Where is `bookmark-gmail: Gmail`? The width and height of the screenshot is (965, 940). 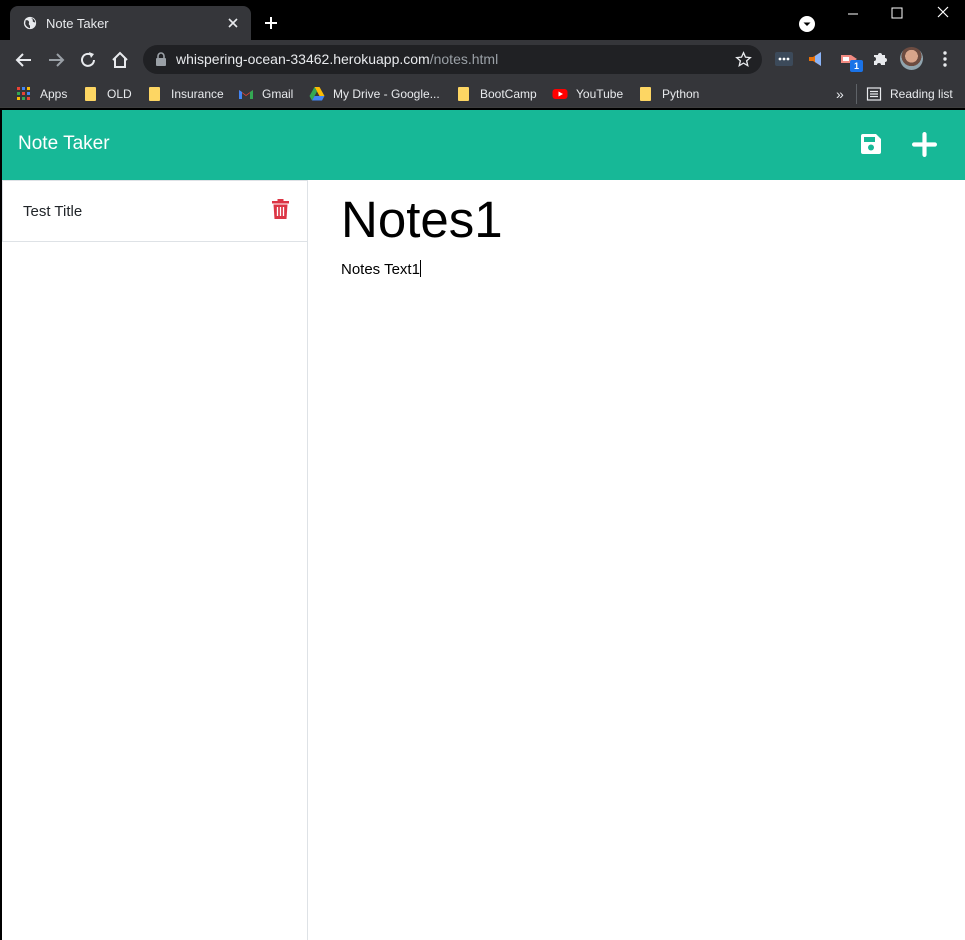 bookmark-gmail: Gmail is located at coordinates (265, 94).